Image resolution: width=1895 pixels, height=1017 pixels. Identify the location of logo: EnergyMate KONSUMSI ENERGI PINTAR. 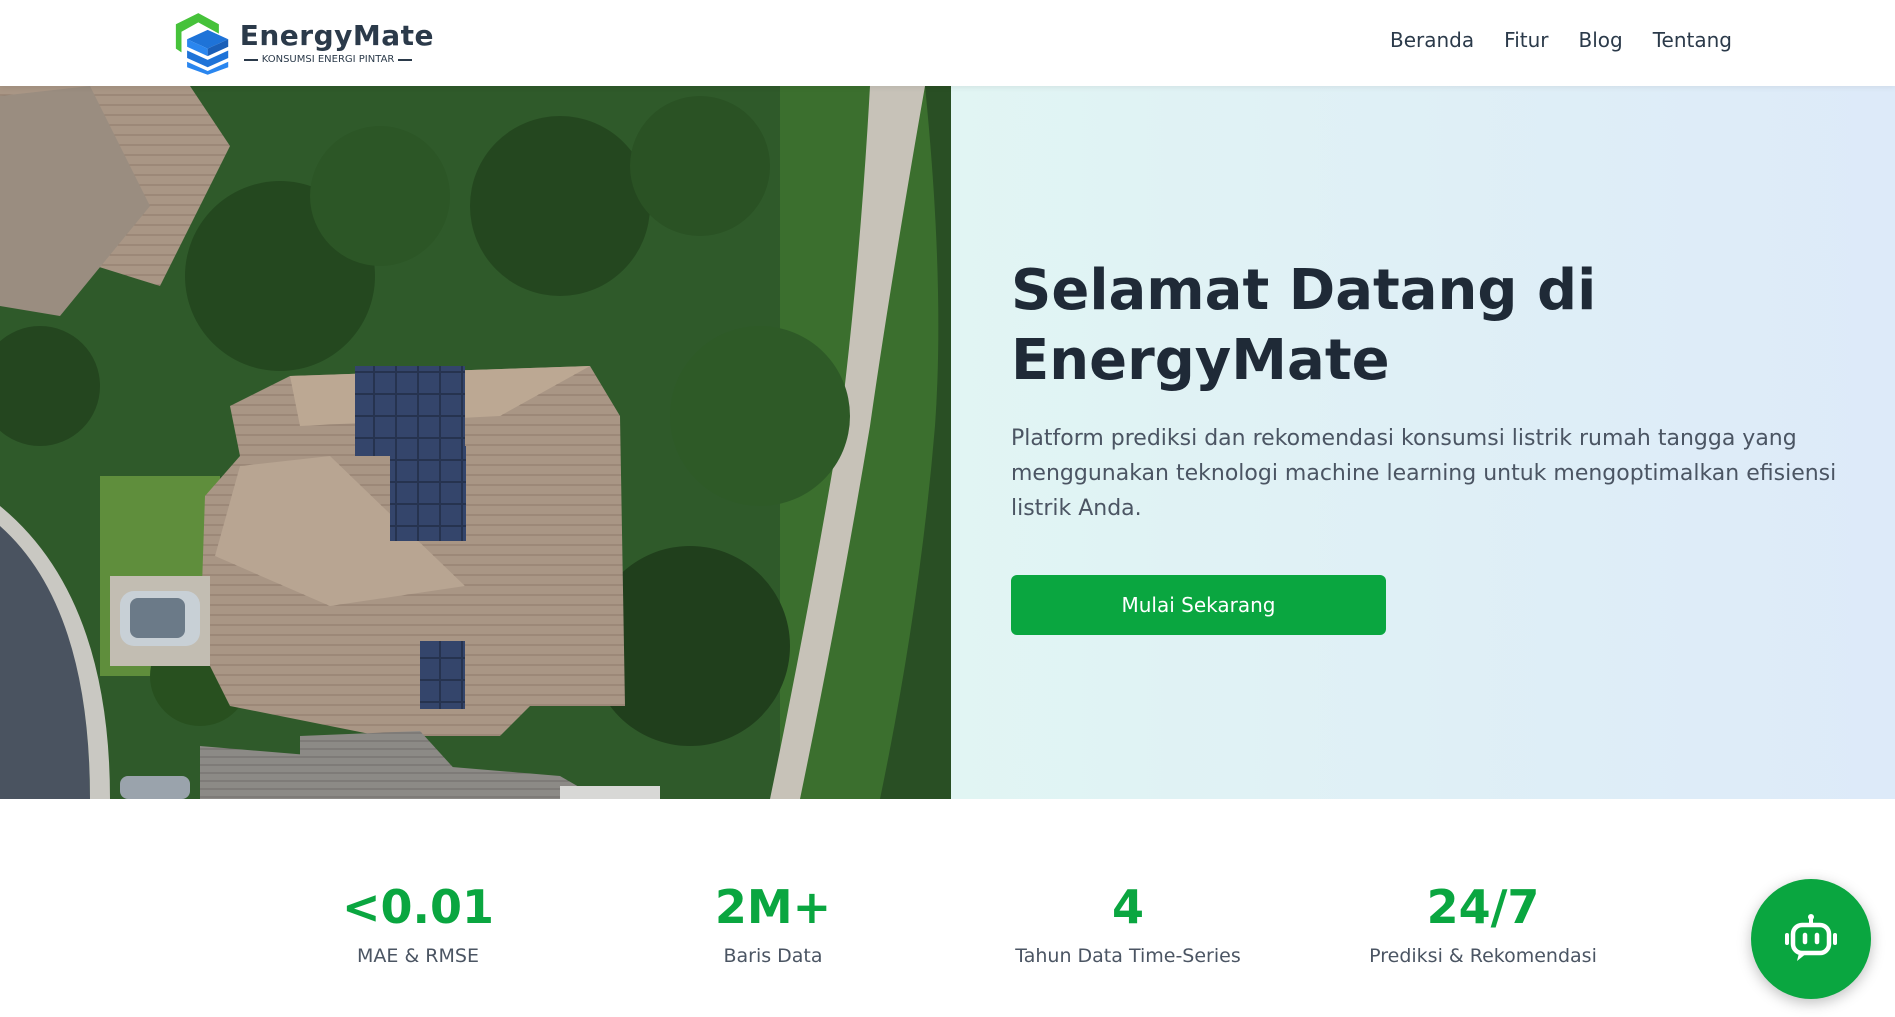
(304, 43).